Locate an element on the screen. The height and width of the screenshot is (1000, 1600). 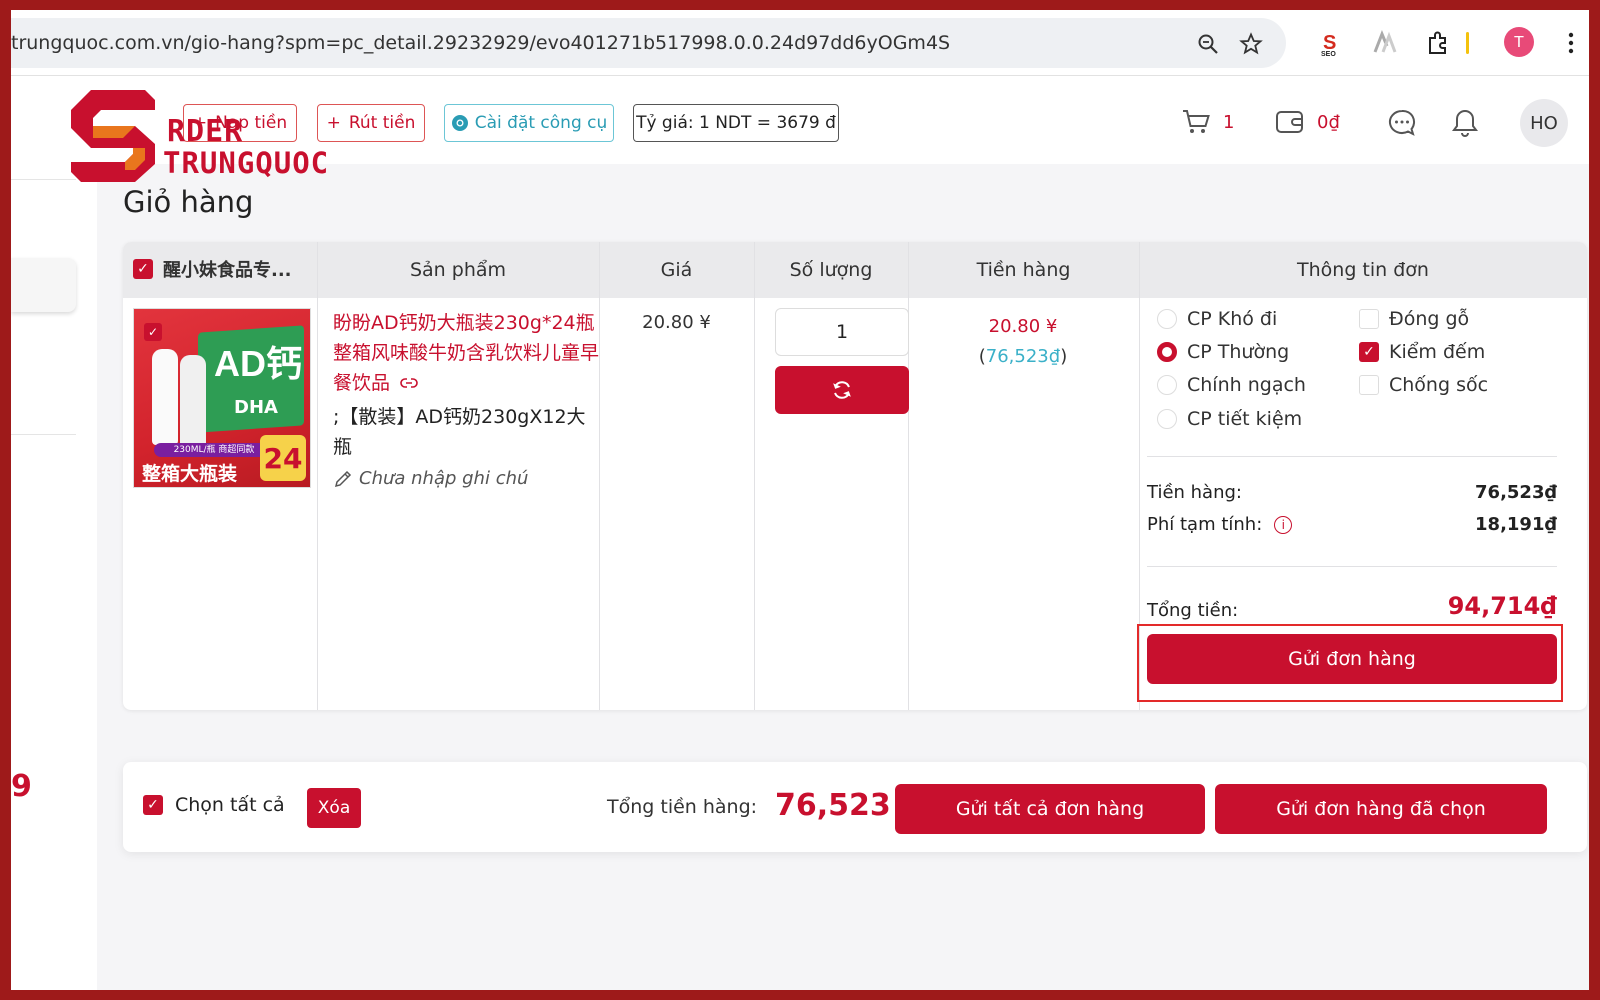
shop-checkbox: ✓ is located at coordinates (143, 269).